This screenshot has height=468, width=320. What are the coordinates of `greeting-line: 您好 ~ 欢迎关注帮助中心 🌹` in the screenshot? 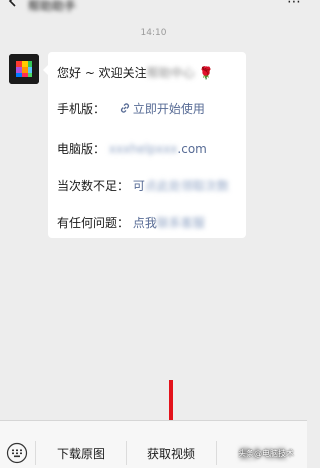 It's located at (135, 72).